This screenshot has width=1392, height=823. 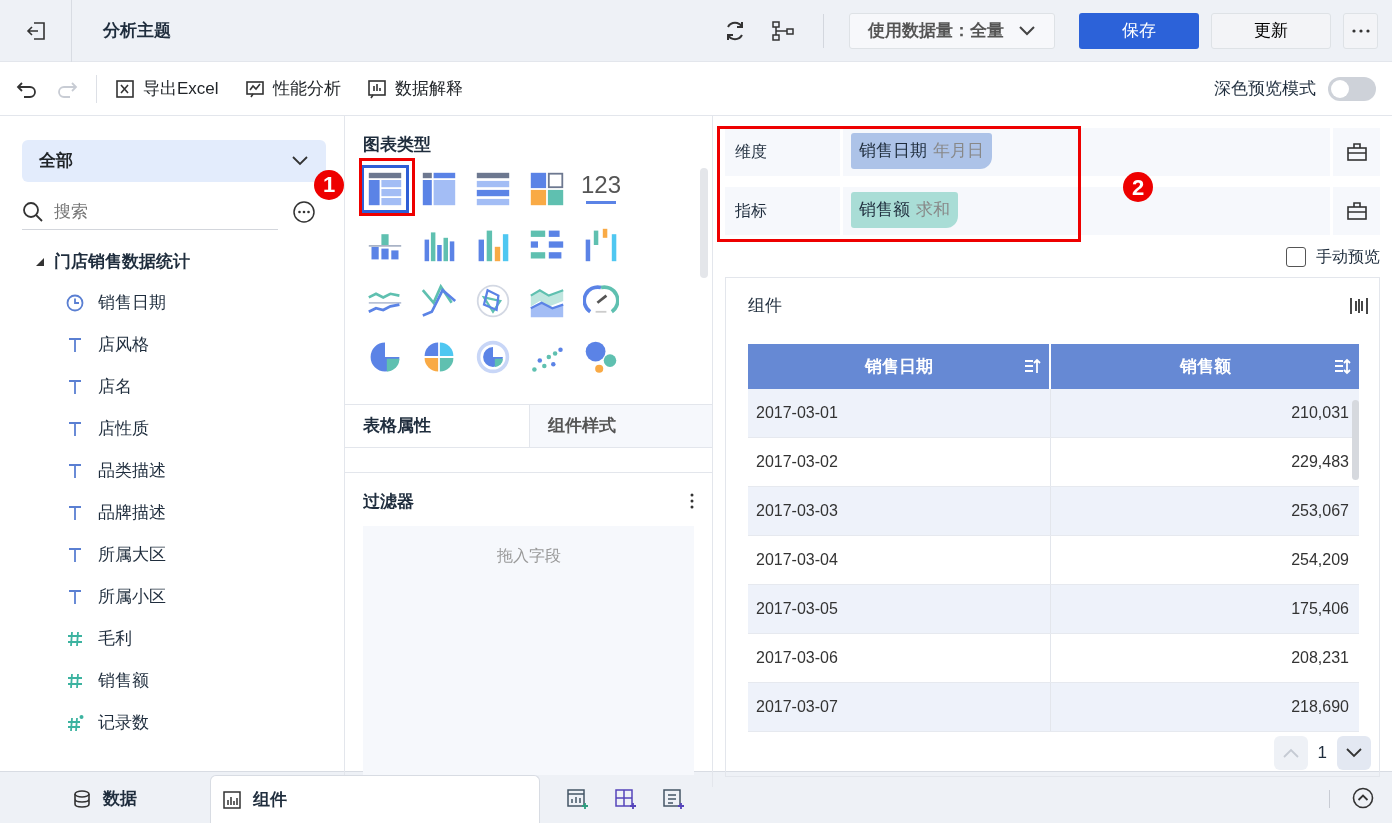 What do you see at coordinates (152, 211) in the screenshot?
I see `search-field: 搜索` at bounding box center [152, 211].